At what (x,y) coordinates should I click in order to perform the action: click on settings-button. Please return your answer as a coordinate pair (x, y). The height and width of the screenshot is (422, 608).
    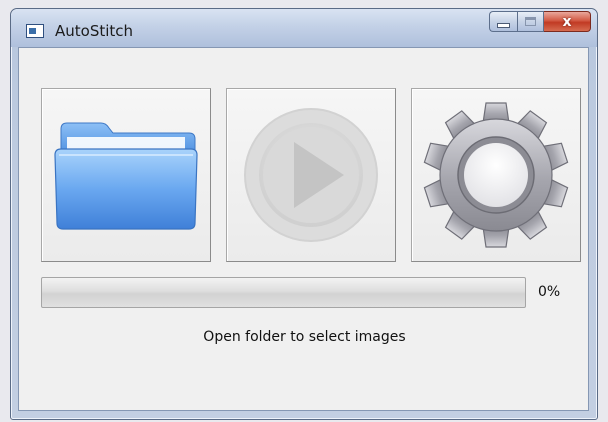
    Looking at the image, I should click on (496, 175).